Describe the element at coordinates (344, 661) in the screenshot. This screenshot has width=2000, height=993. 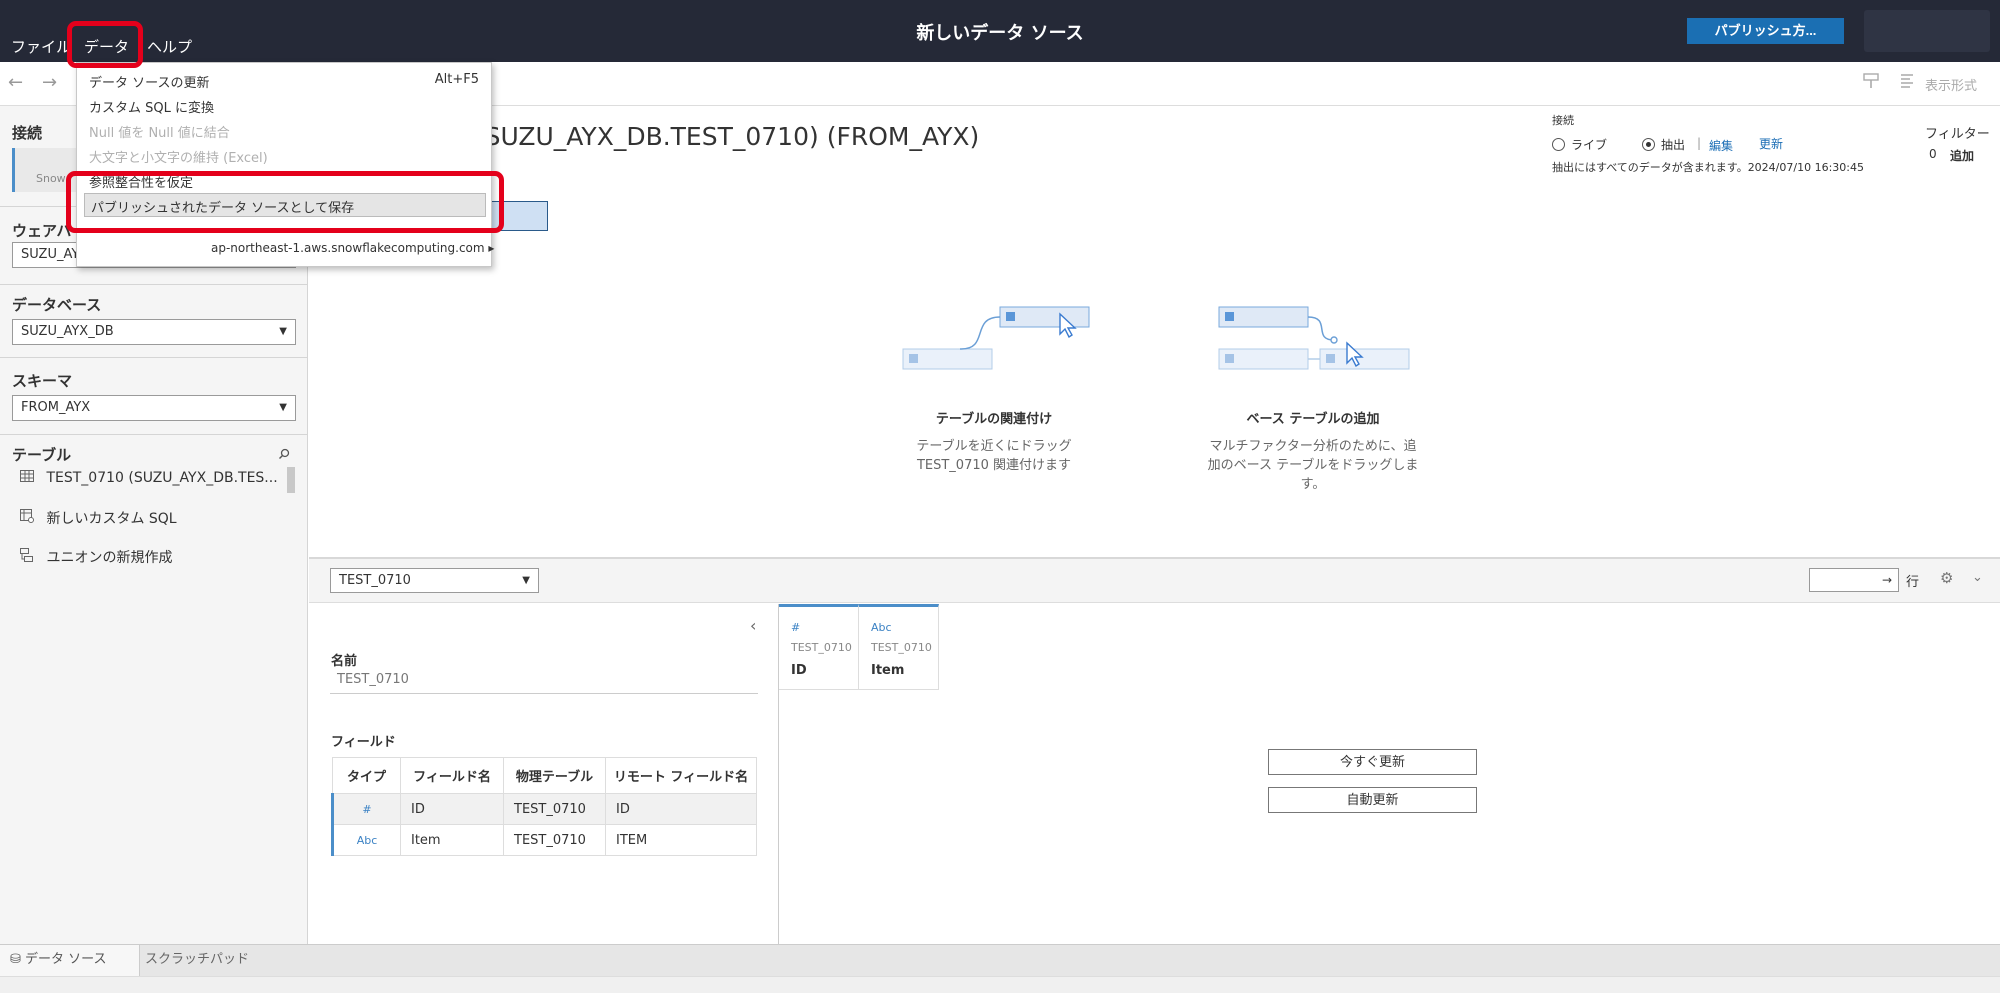
I see `name-label: 名前` at that location.